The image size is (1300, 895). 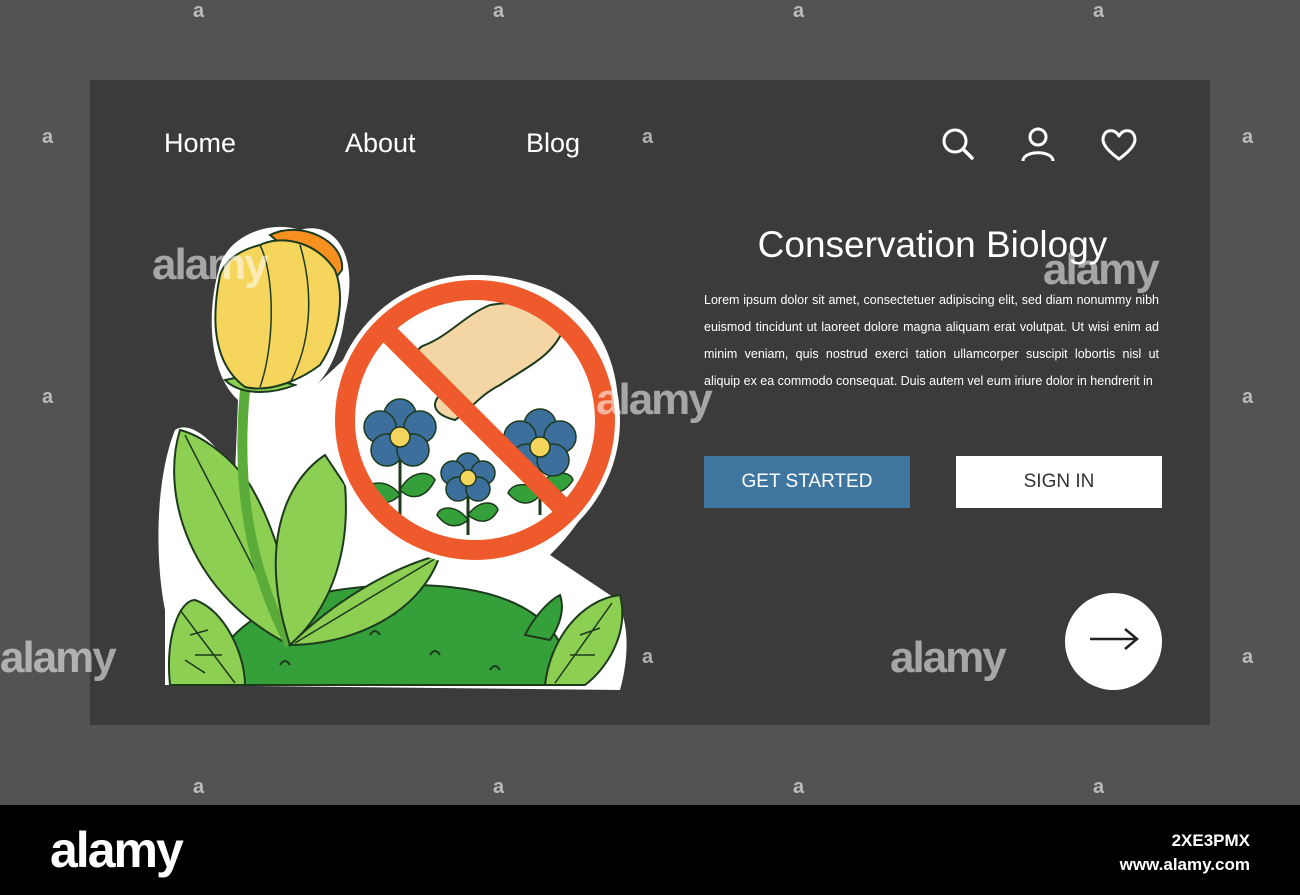 What do you see at coordinates (650, 850) in the screenshot?
I see `footer-bar: alamy 2XE3PMX www.alamy.com` at bounding box center [650, 850].